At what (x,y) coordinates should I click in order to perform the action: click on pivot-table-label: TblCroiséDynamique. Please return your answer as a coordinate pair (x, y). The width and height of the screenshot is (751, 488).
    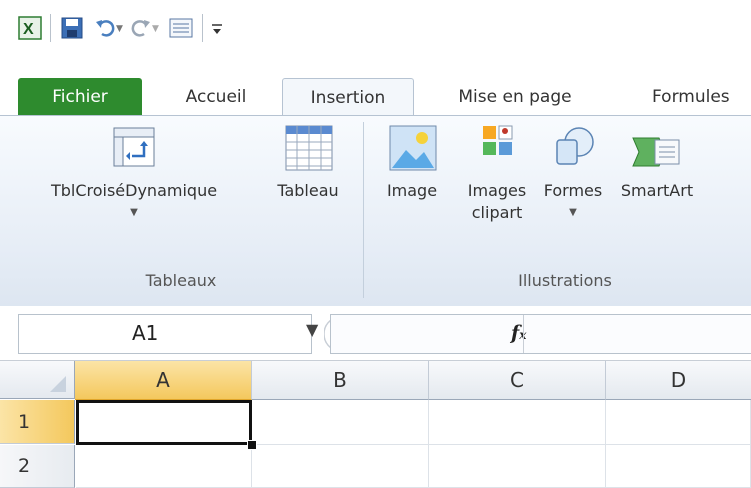
    Looking at the image, I should click on (134, 190).